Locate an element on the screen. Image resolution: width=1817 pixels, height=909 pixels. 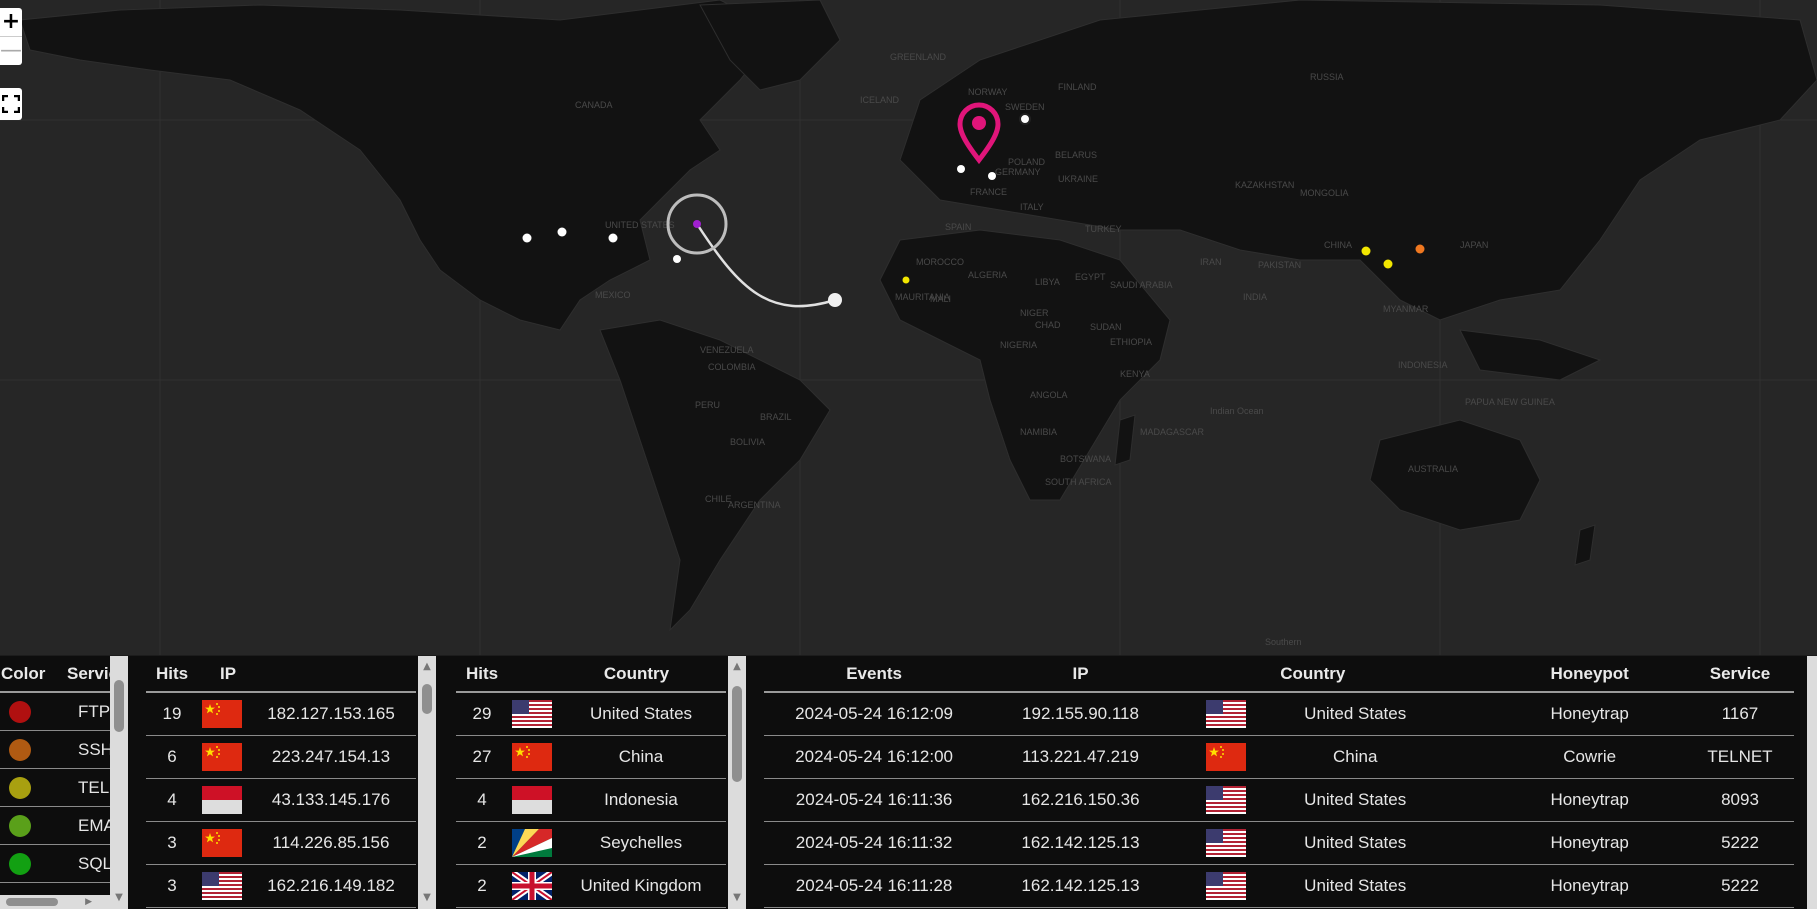
country-value: Indonesia is located at coordinates (641, 800).